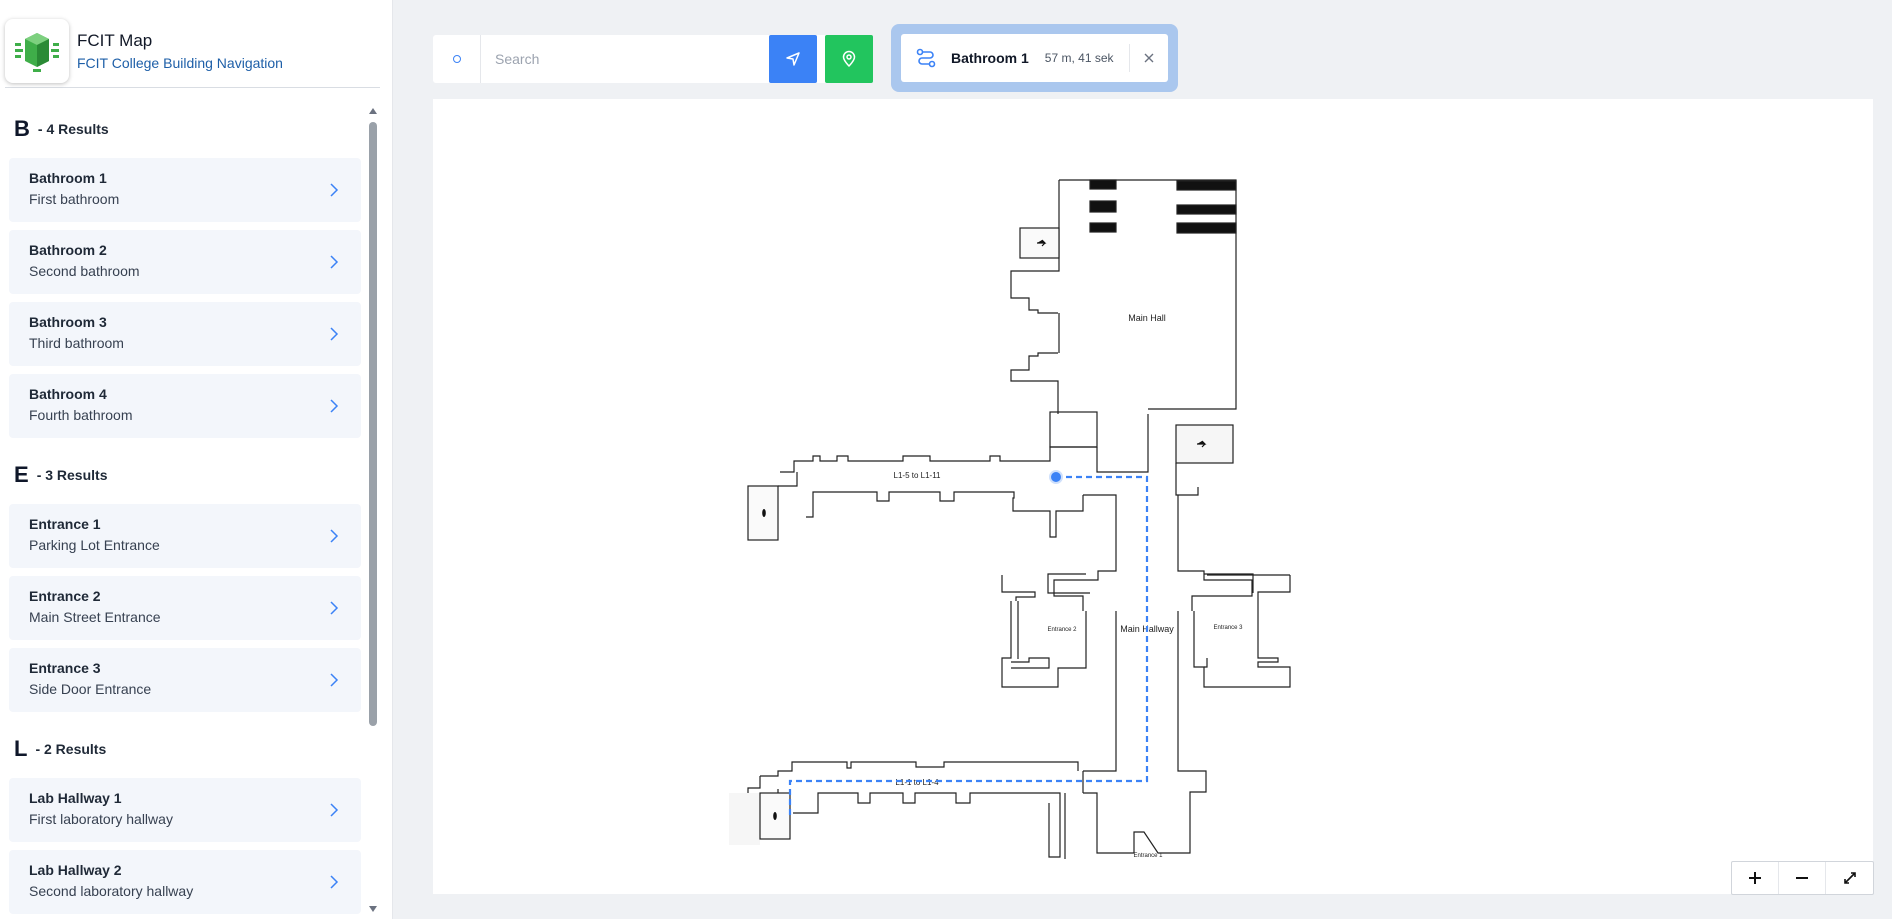 The width and height of the screenshot is (1892, 919). I want to click on current-location-marker, so click(1056, 477).